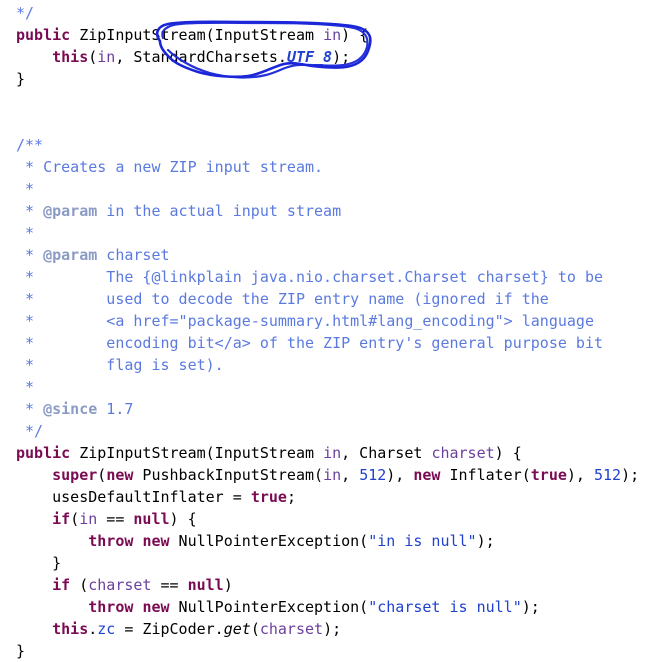 This screenshot has height=662, width=671. What do you see at coordinates (309, 57) in the screenshot?
I see `code-token-static: UTF_8` at bounding box center [309, 57].